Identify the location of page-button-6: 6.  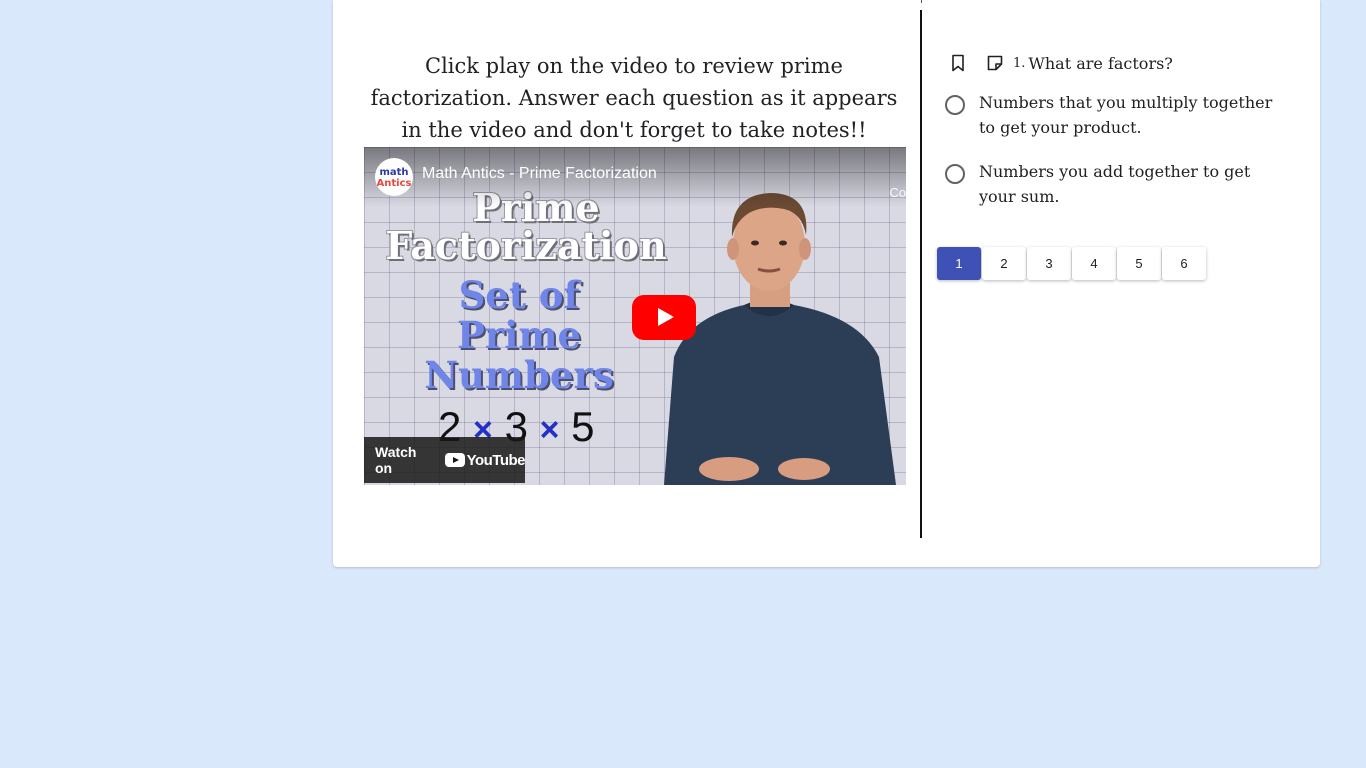
(1184, 263).